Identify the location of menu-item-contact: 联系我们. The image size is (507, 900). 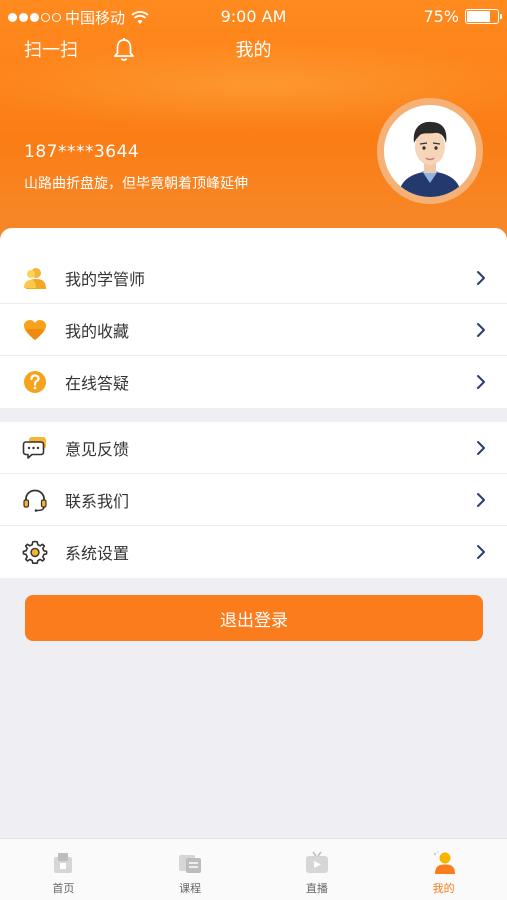
(253, 500).